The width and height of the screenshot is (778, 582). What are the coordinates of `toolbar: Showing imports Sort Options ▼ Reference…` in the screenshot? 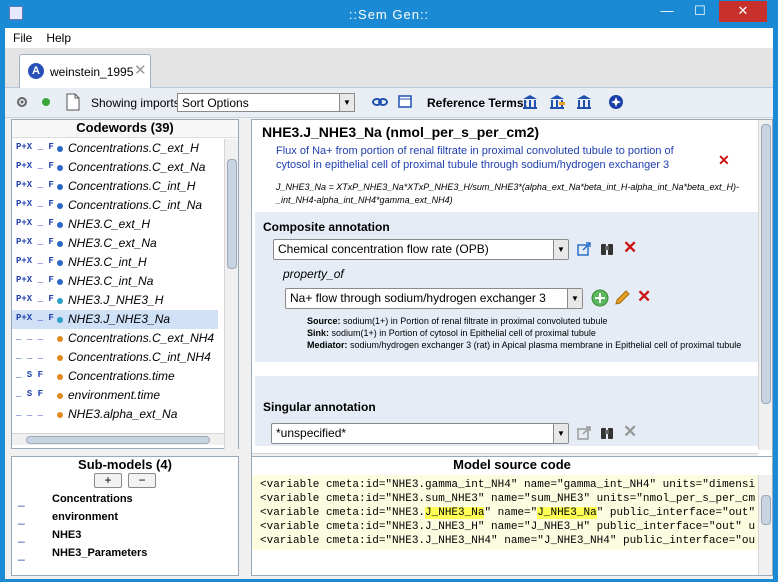 It's located at (389, 103).